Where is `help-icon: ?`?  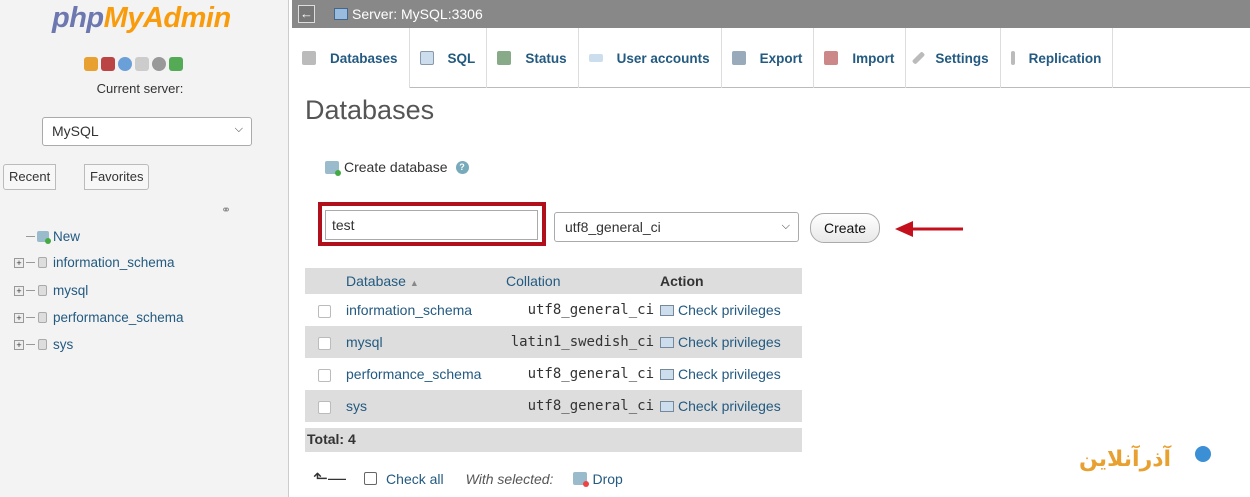 help-icon: ? is located at coordinates (462, 167).